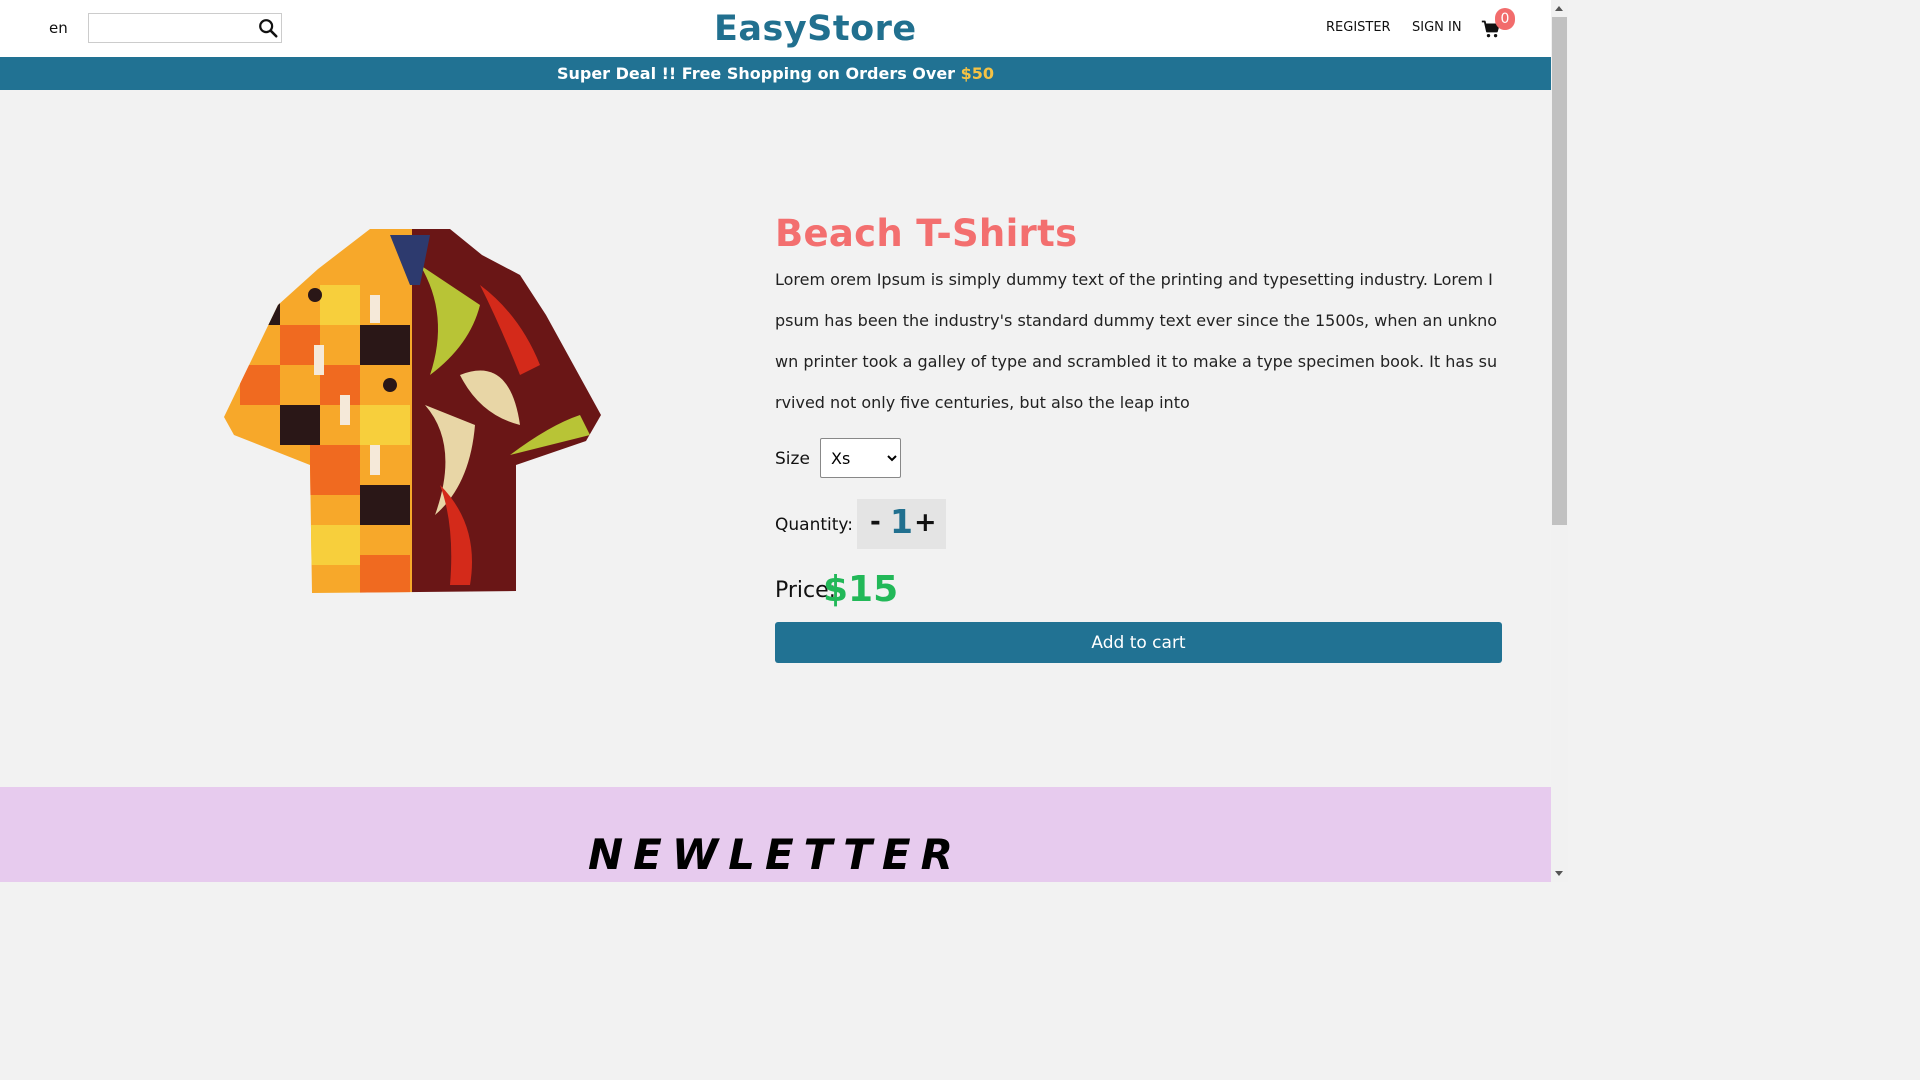  I want to click on search-input, so click(175, 28).